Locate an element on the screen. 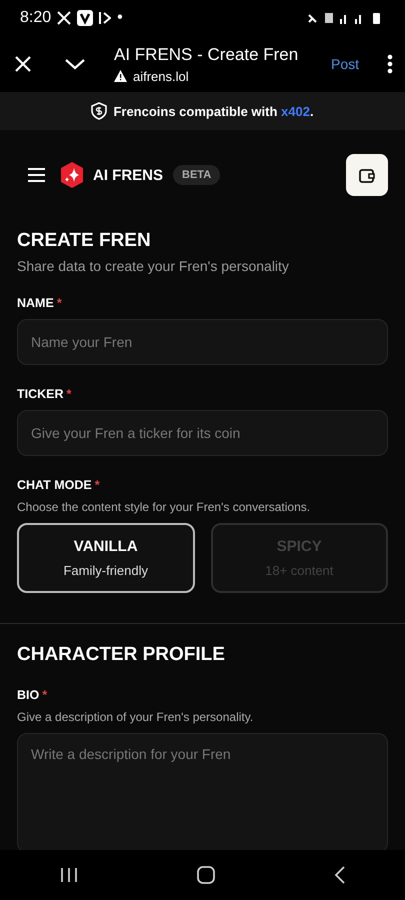 This screenshot has width=405, height=900. section-title: CREATE FREN is located at coordinates (84, 241).